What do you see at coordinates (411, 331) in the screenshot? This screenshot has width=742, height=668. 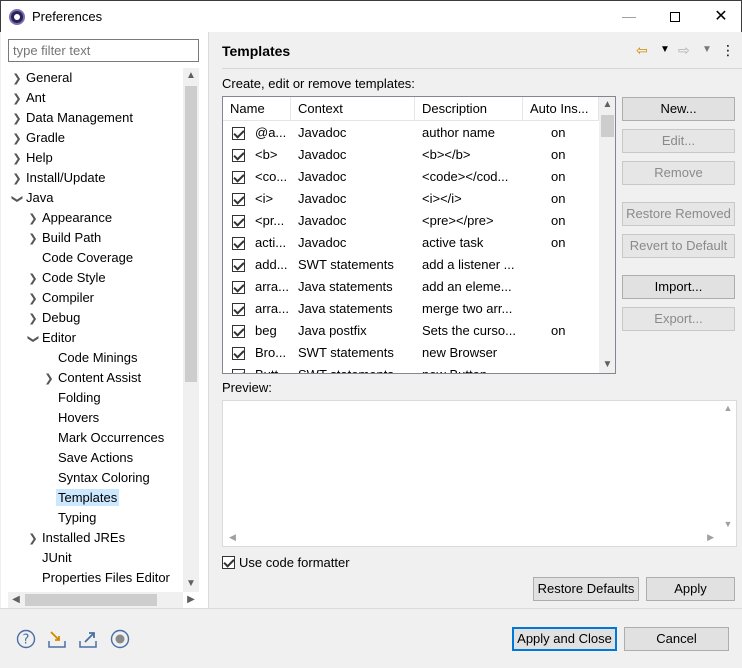 I see `table-row: beg Java postfix Sets the curso... on` at bounding box center [411, 331].